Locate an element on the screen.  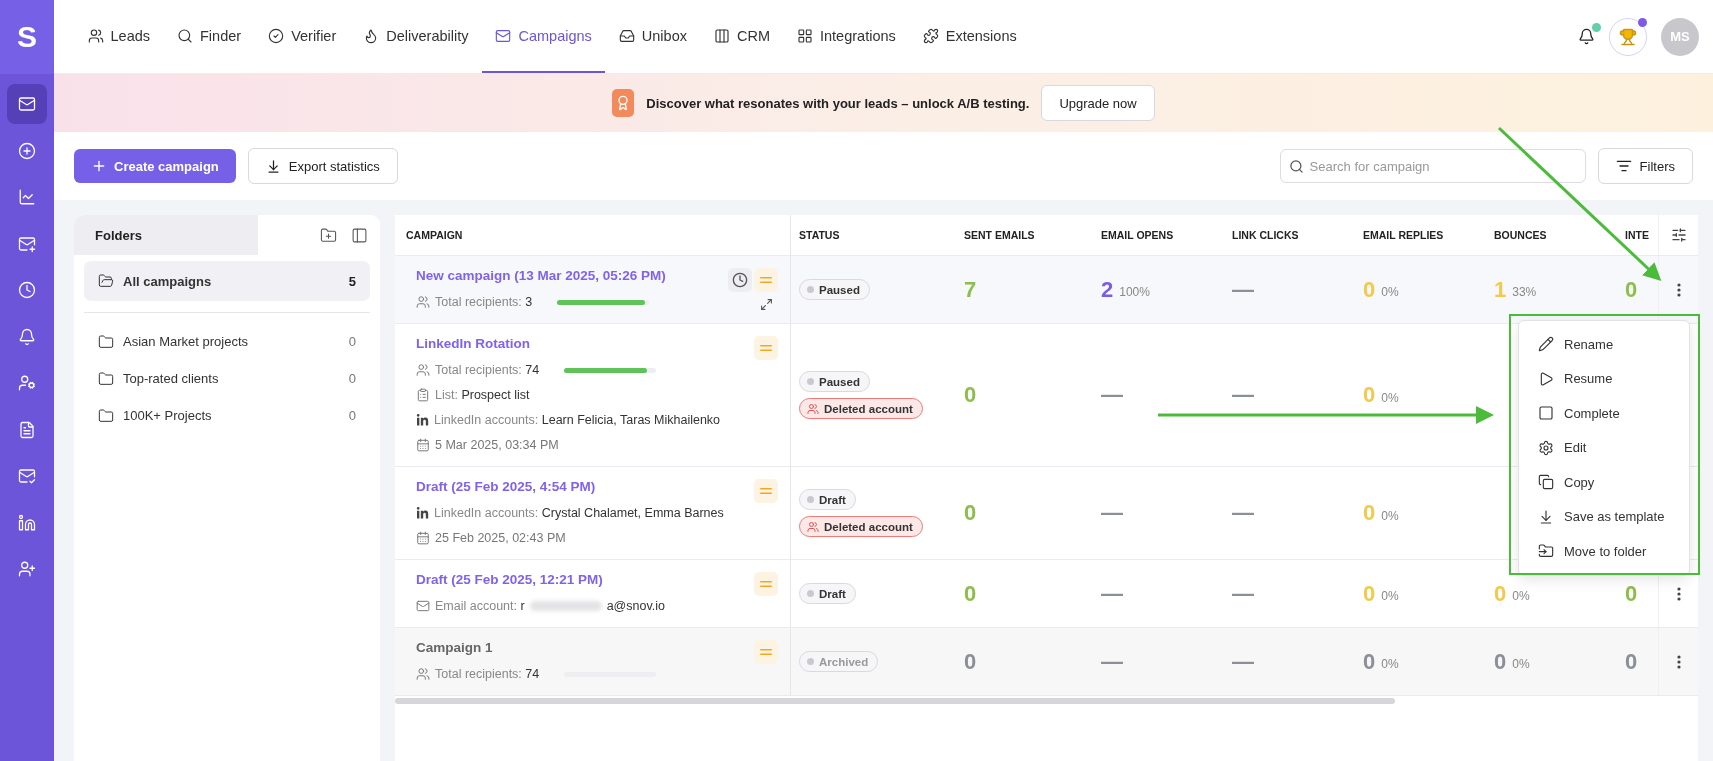
campaign-row: New campaign (13 Mar 2025, 05:26 PM) Total recipients: 3 Paused 7 2 100% — 0 0% 1 33% 0 is located at coordinates (1046, 290).